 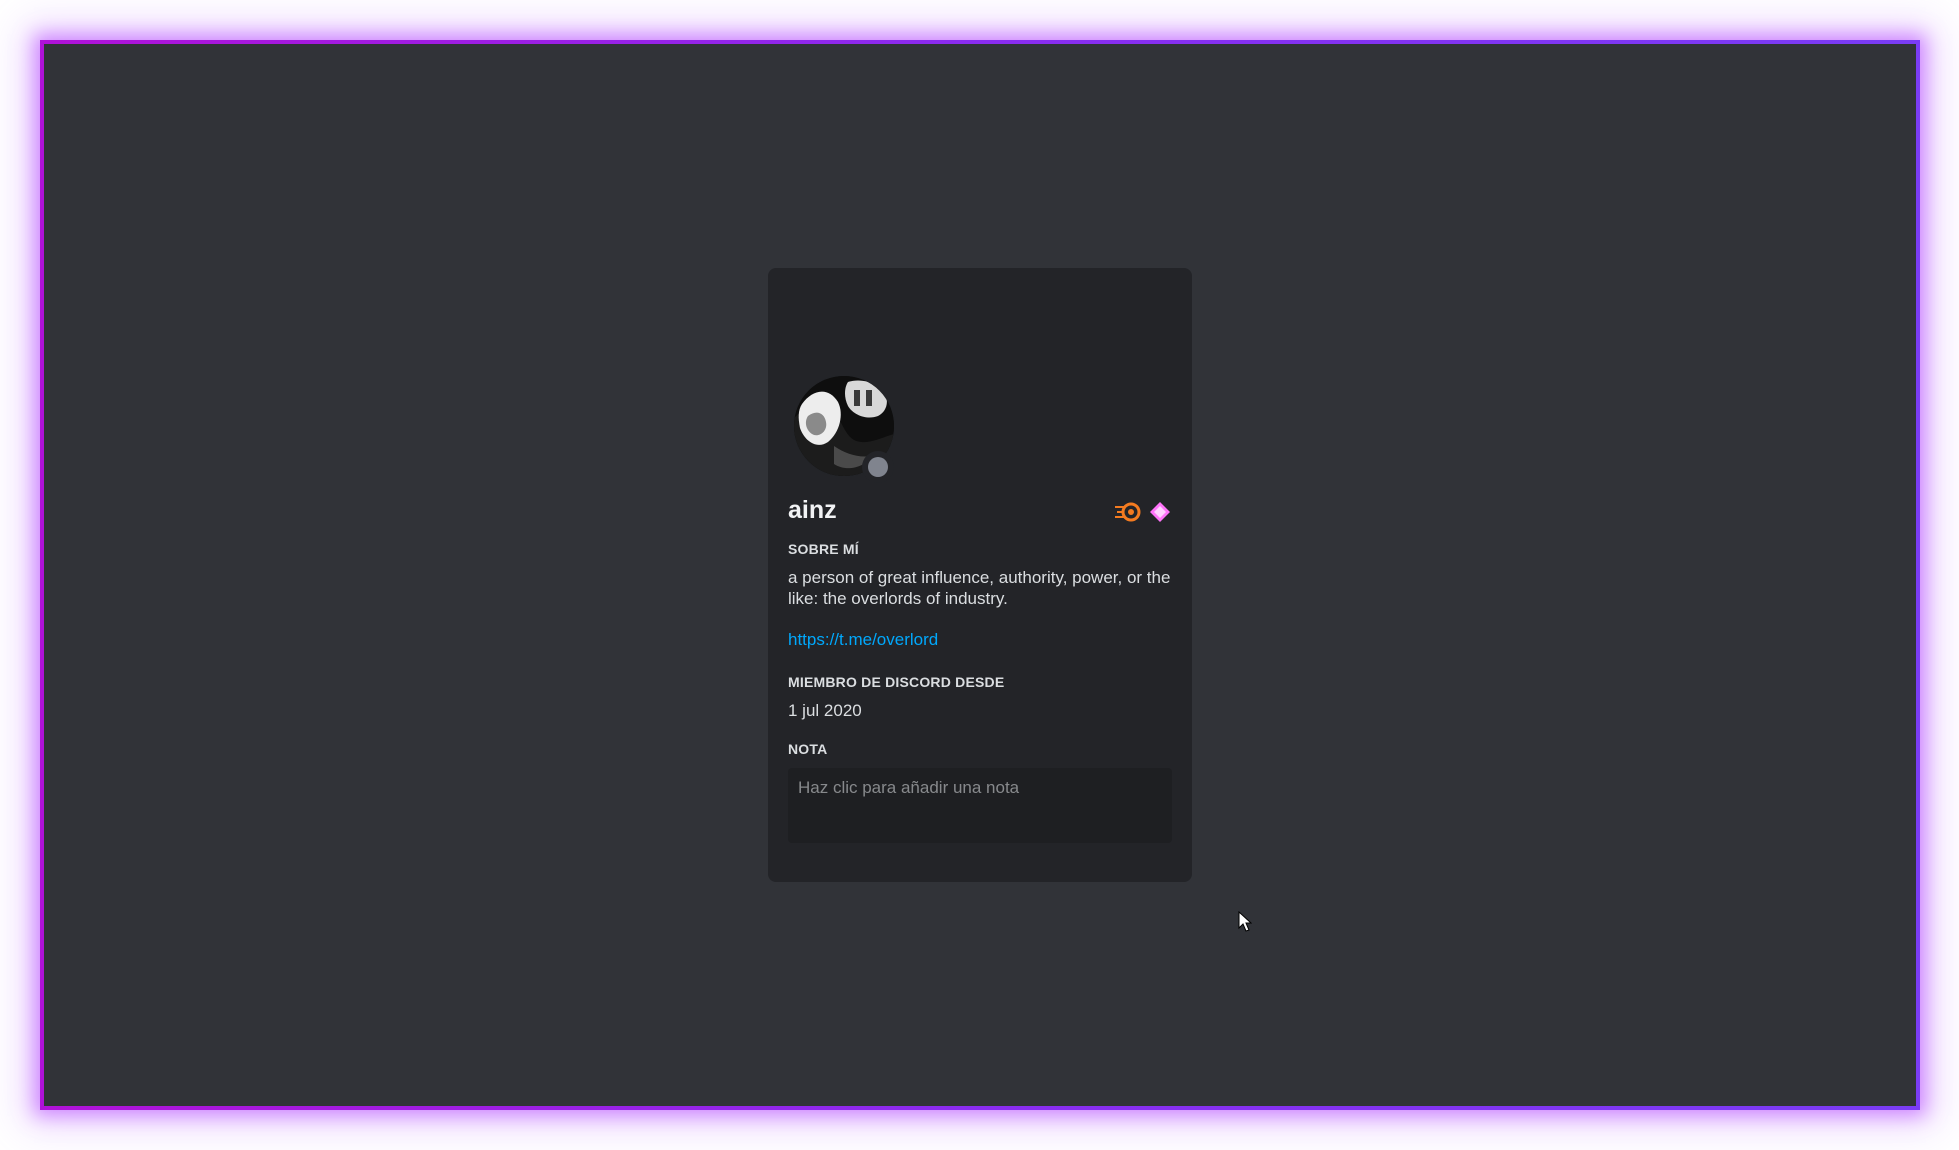 What do you see at coordinates (808, 749) in the screenshot?
I see `note-label: NOTA` at bounding box center [808, 749].